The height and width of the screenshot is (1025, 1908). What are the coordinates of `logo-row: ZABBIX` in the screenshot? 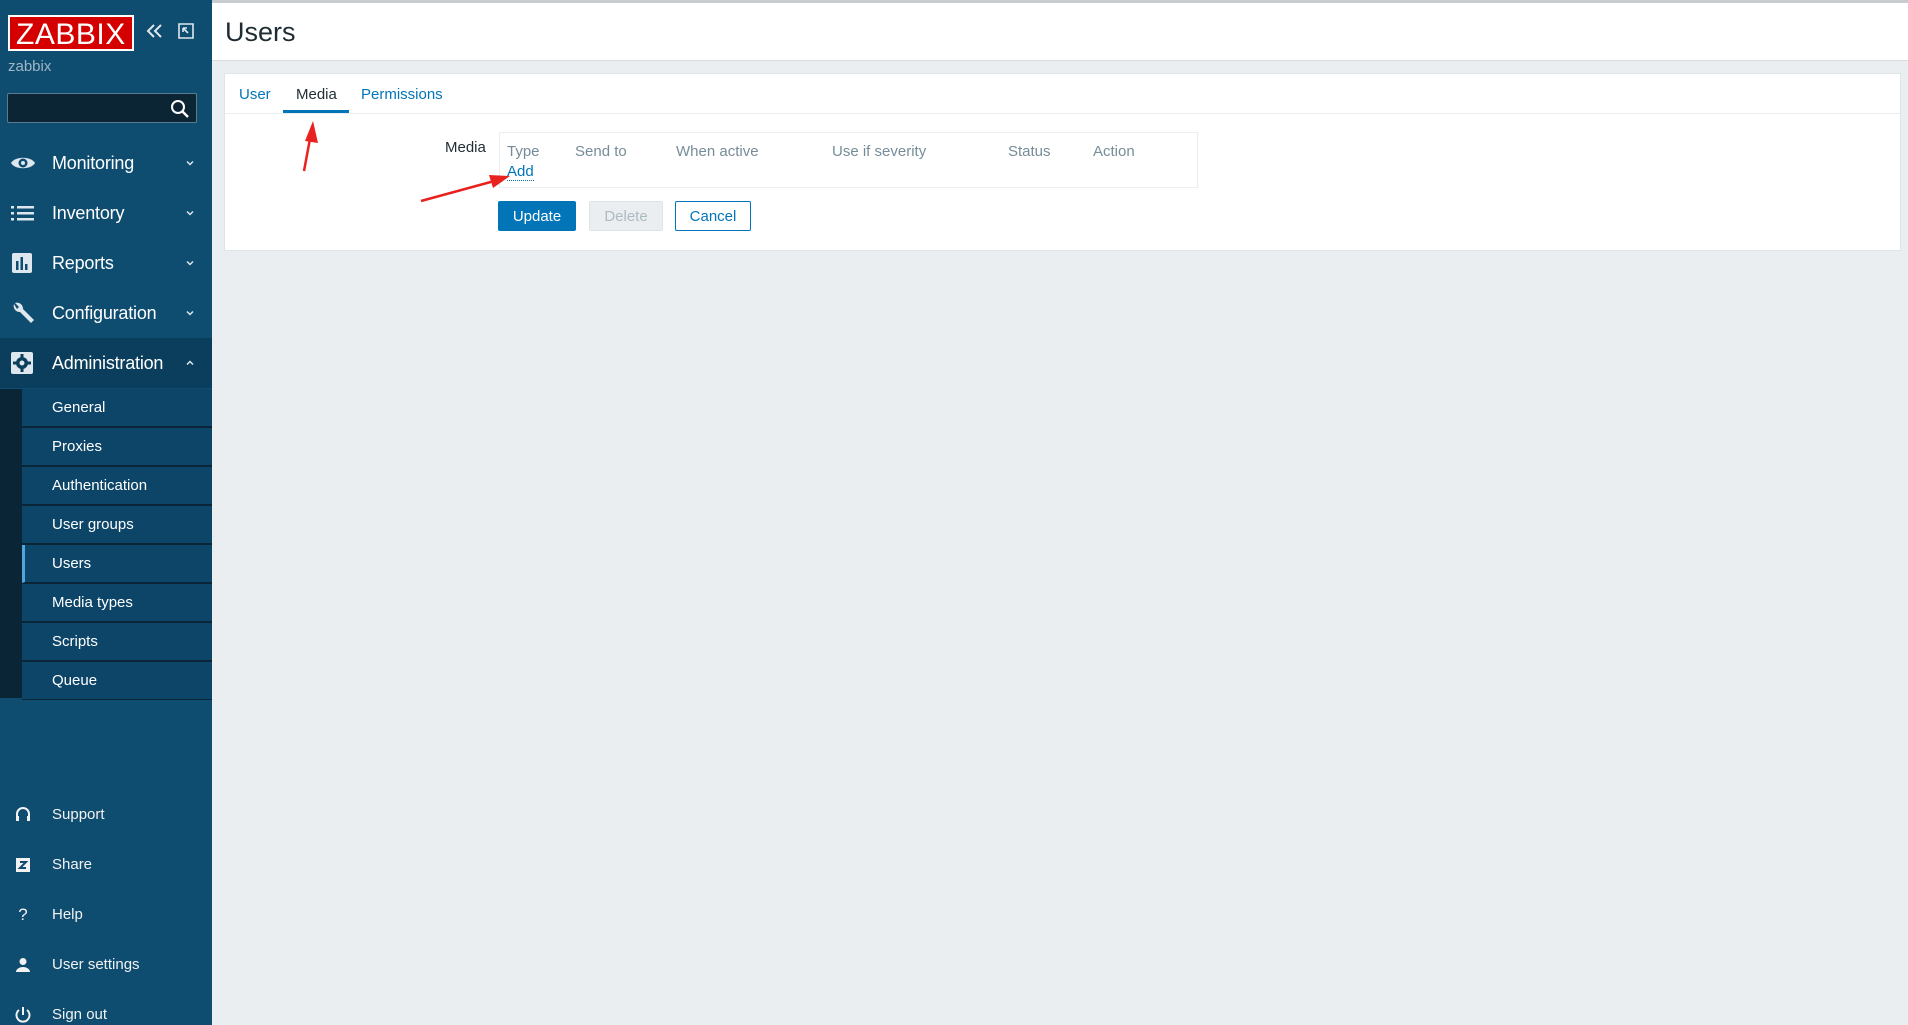 It's located at (108, 33).